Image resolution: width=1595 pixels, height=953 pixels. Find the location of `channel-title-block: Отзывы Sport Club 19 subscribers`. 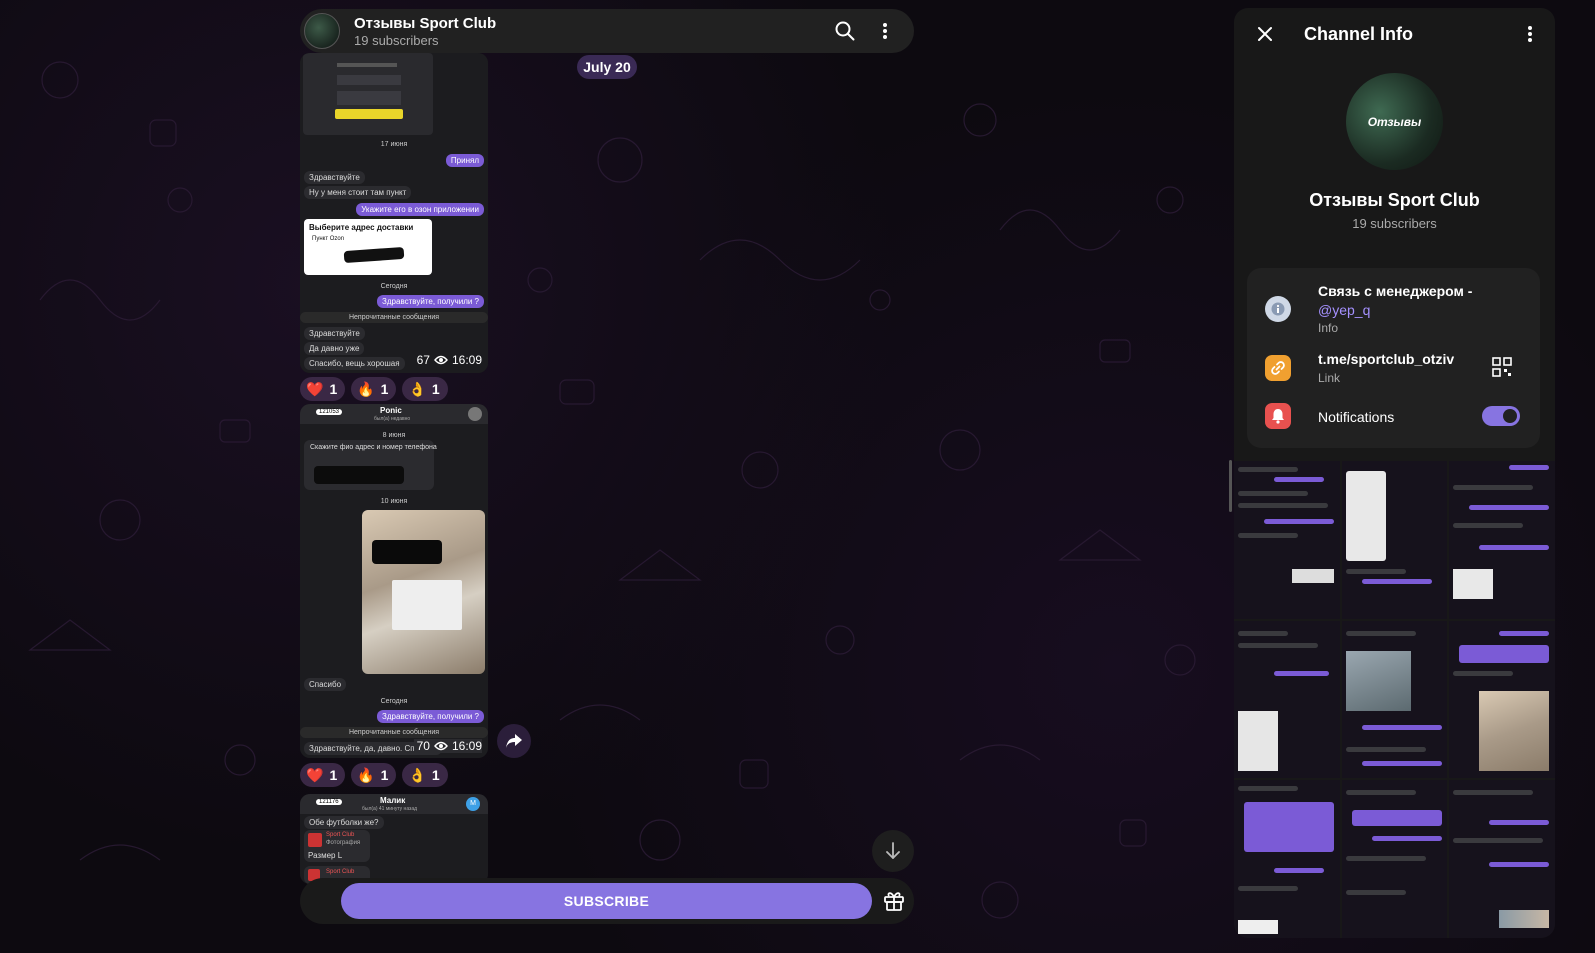

channel-title-block: Отзывы Sport Club 19 subscribers is located at coordinates (587, 31).